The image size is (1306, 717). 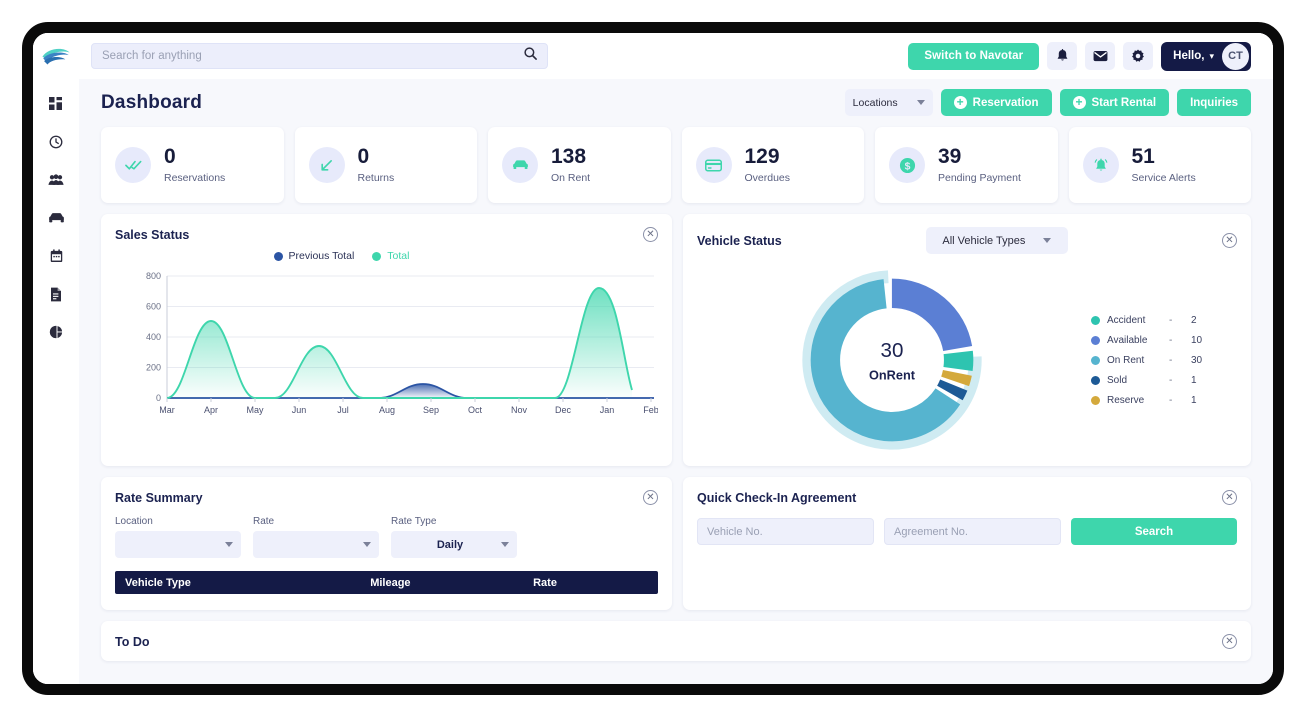 What do you see at coordinates (1163, 380) in the screenshot?
I see `legend-item-sold: Sold - 1` at bounding box center [1163, 380].